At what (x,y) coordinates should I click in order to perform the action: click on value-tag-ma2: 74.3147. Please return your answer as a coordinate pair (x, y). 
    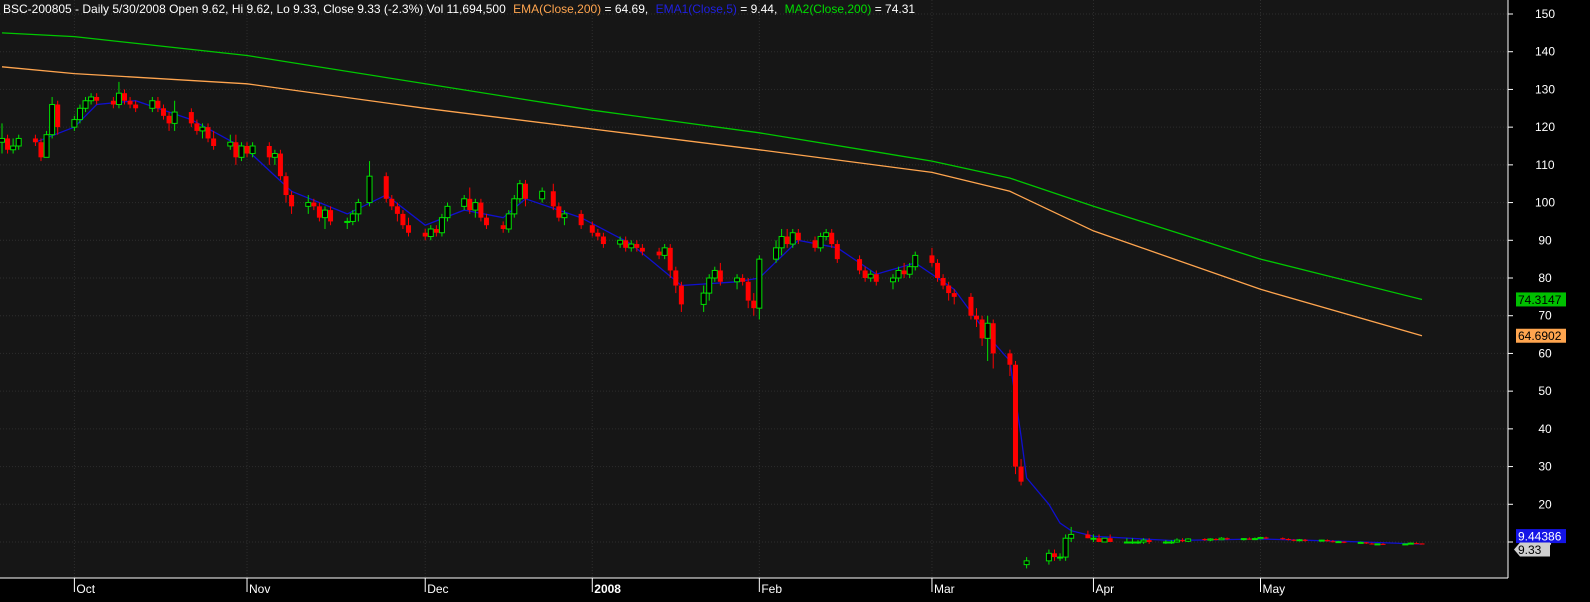
    Looking at the image, I should click on (1541, 299).